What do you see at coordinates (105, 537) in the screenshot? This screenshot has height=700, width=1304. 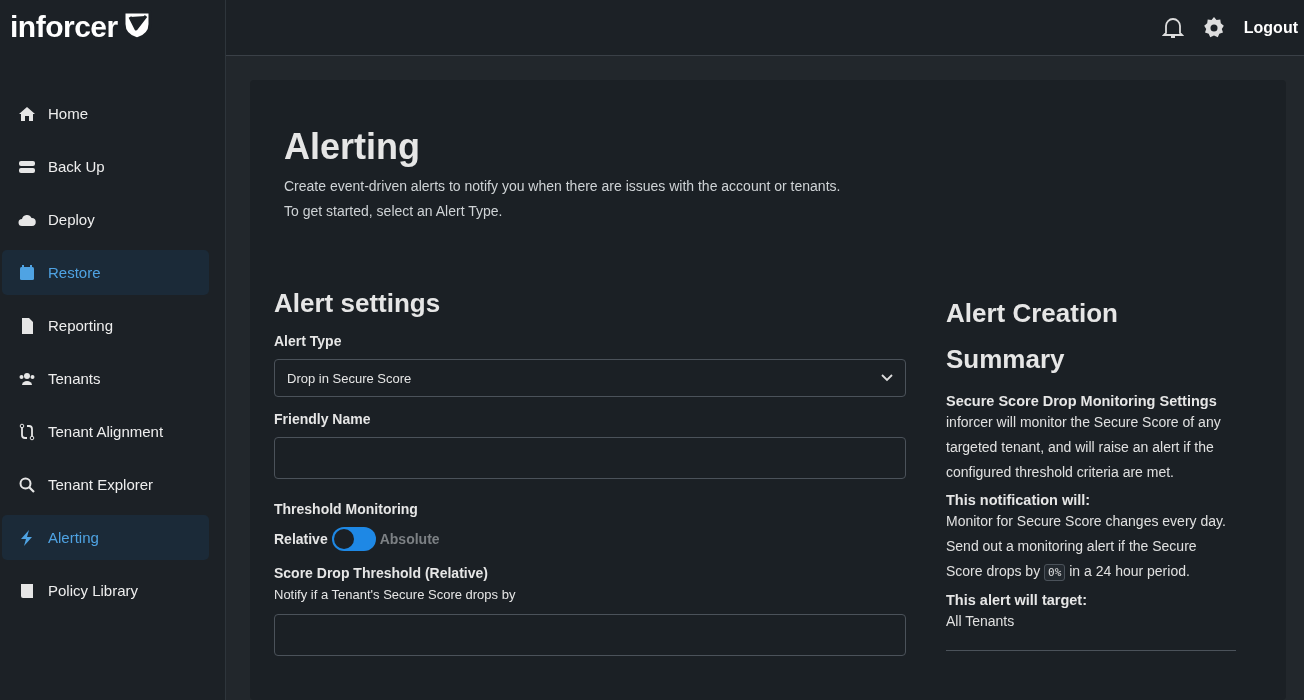 I see `sidebar-item: Alerting` at bounding box center [105, 537].